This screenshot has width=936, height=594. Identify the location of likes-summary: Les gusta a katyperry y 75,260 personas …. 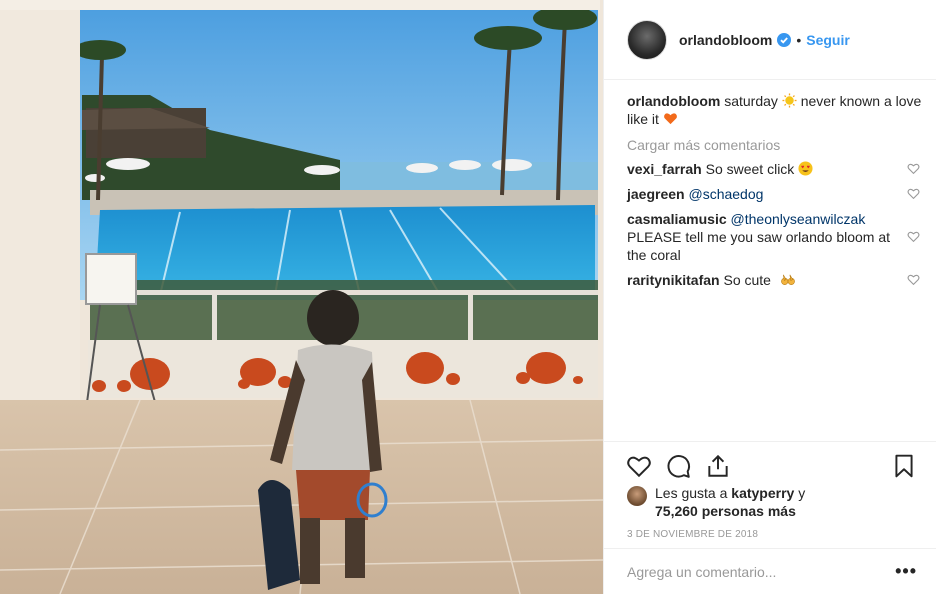
(777, 502).